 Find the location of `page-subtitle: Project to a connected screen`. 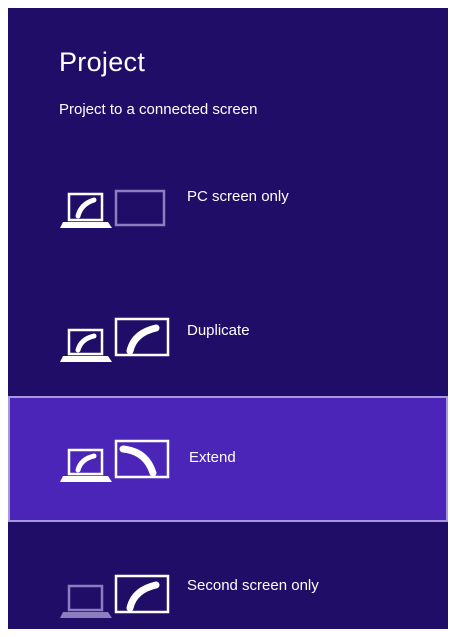

page-subtitle: Project to a connected screen is located at coordinates (158, 109).